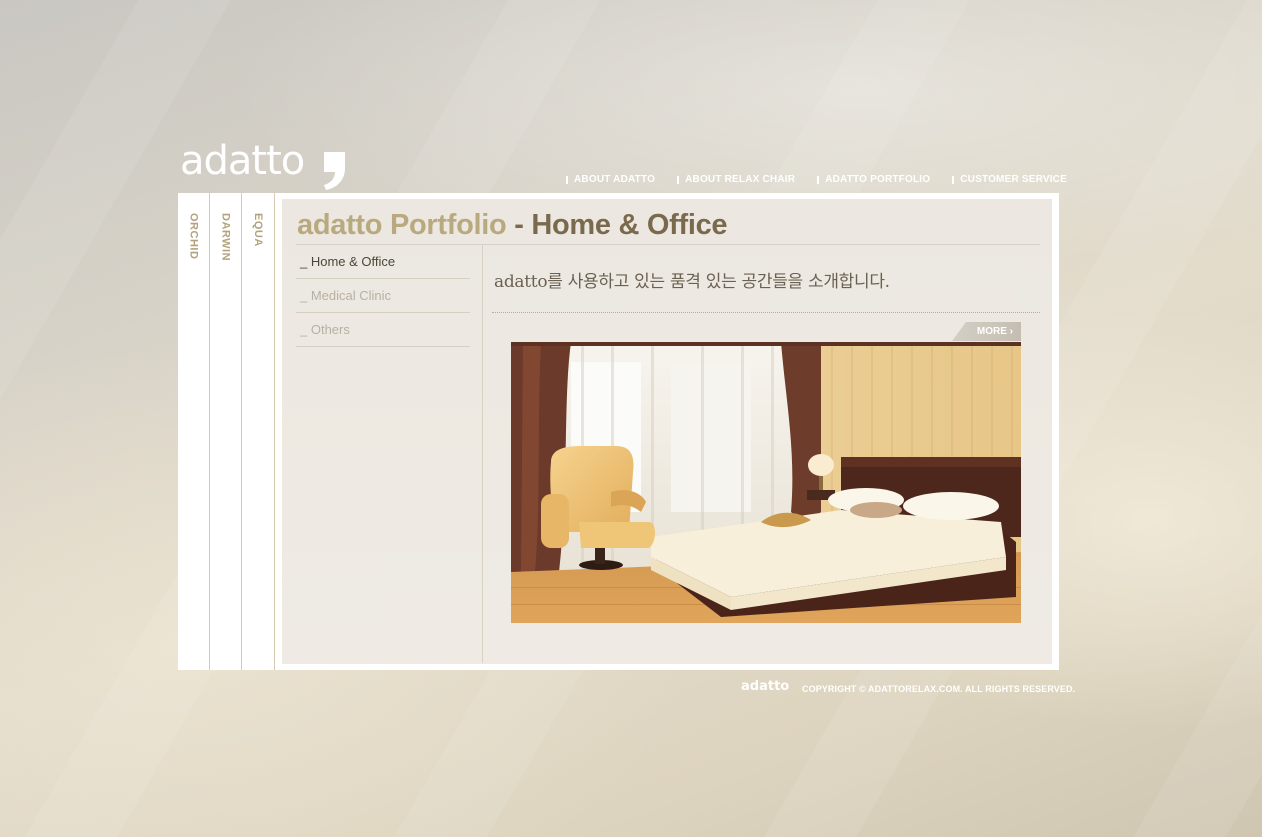 Image resolution: width=1262 pixels, height=837 pixels. Describe the element at coordinates (225, 237) in the screenshot. I see `side-tab-label: DARWIN` at that location.